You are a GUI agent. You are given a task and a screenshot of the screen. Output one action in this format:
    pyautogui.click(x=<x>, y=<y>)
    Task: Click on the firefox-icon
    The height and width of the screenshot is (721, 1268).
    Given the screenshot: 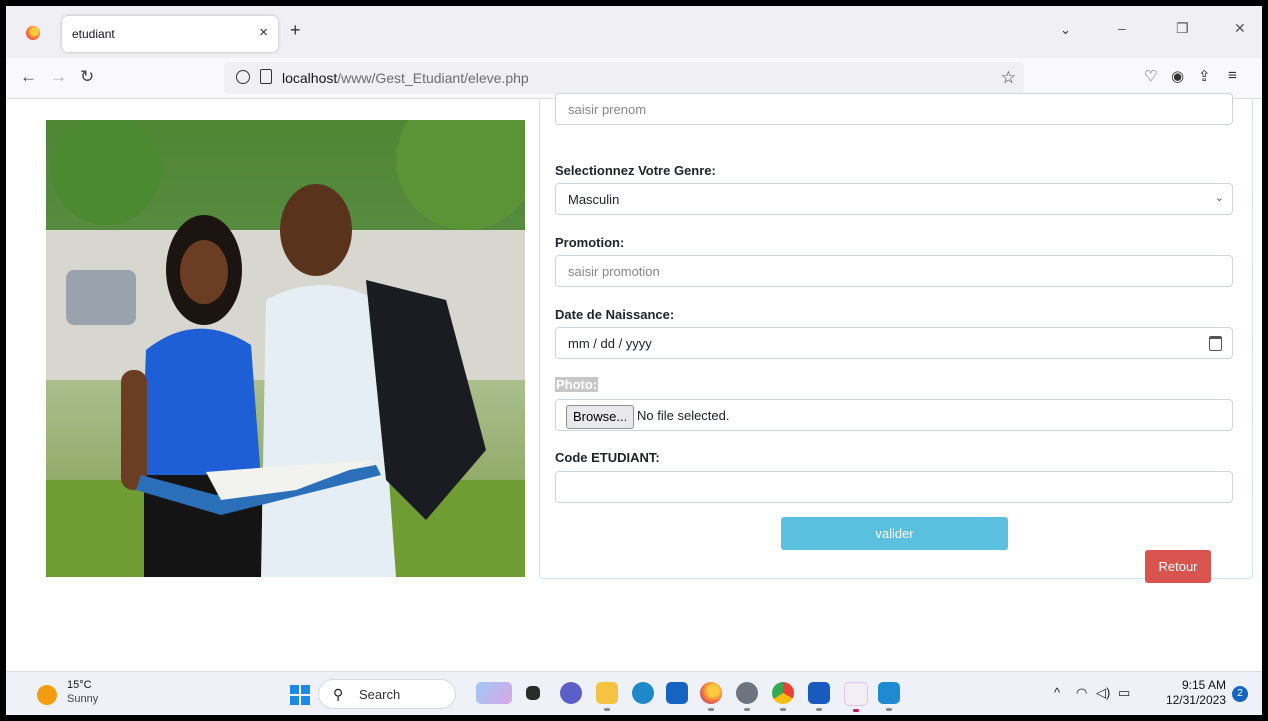 What is the action you would take?
    pyautogui.click(x=33, y=33)
    